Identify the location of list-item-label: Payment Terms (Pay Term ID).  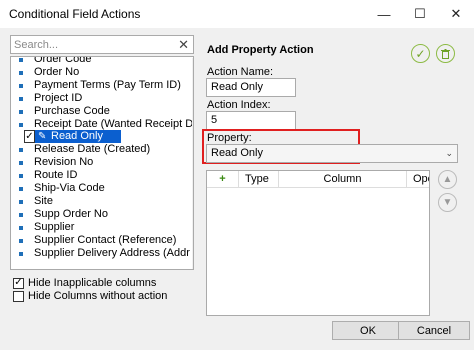
(107, 84).